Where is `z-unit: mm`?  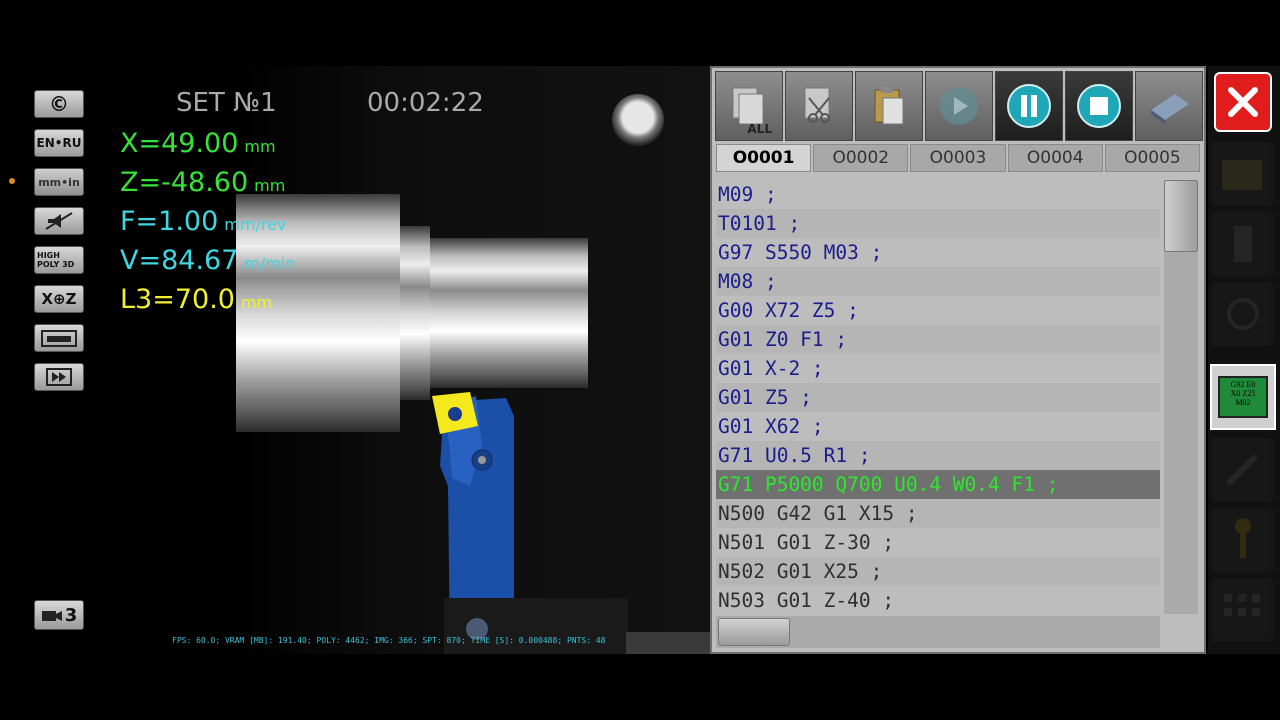
z-unit: mm is located at coordinates (270, 185).